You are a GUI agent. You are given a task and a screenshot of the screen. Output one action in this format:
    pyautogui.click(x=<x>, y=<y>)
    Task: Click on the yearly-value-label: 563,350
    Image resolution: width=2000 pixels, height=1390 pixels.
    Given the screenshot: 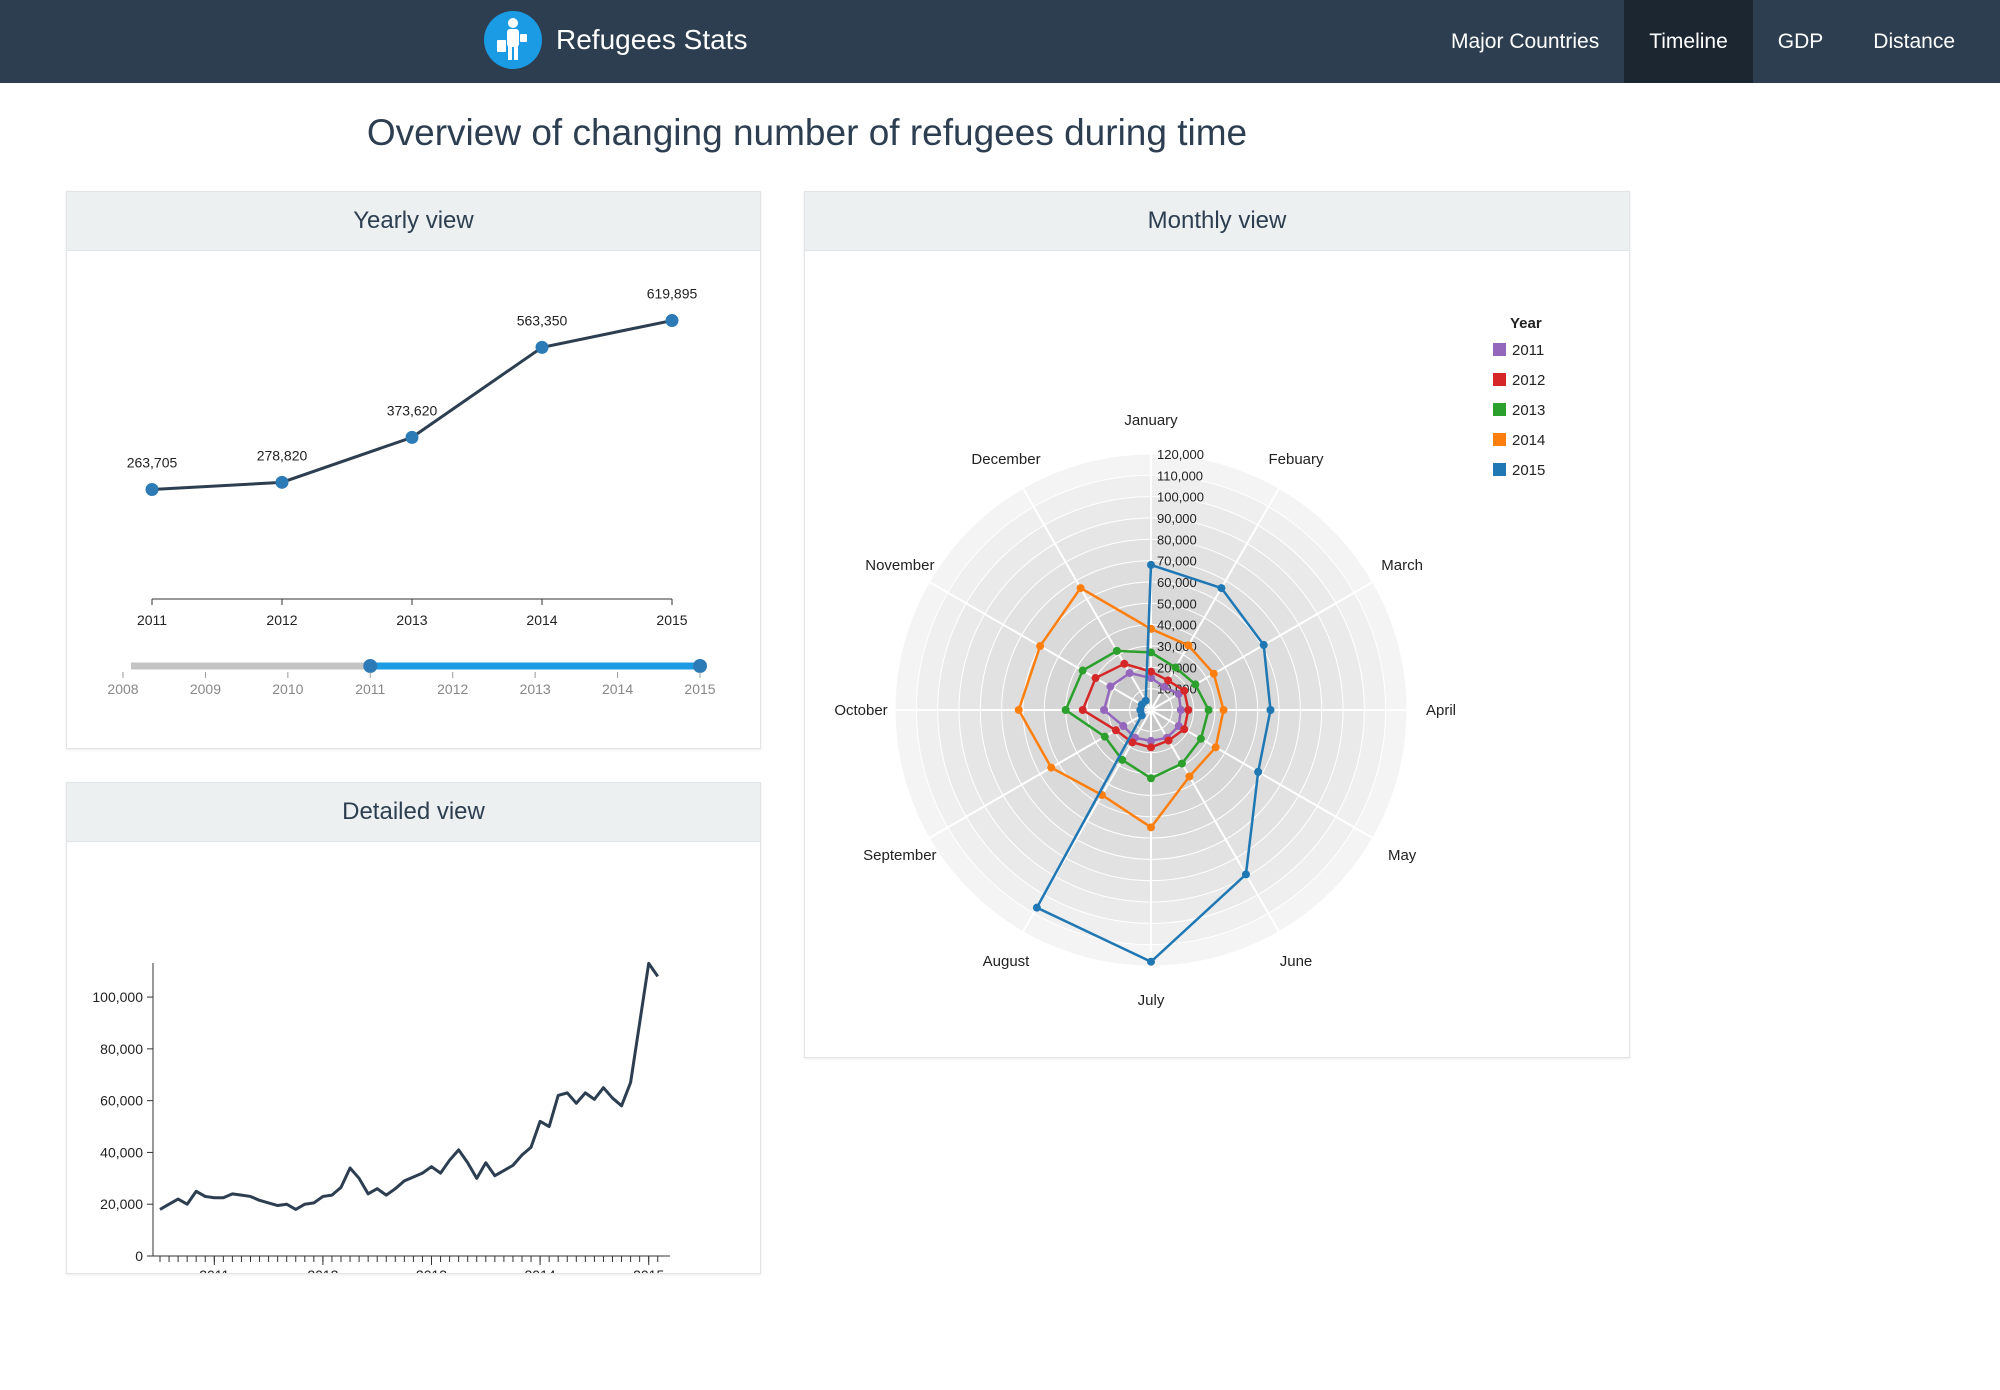 What is the action you would take?
    pyautogui.click(x=542, y=320)
    